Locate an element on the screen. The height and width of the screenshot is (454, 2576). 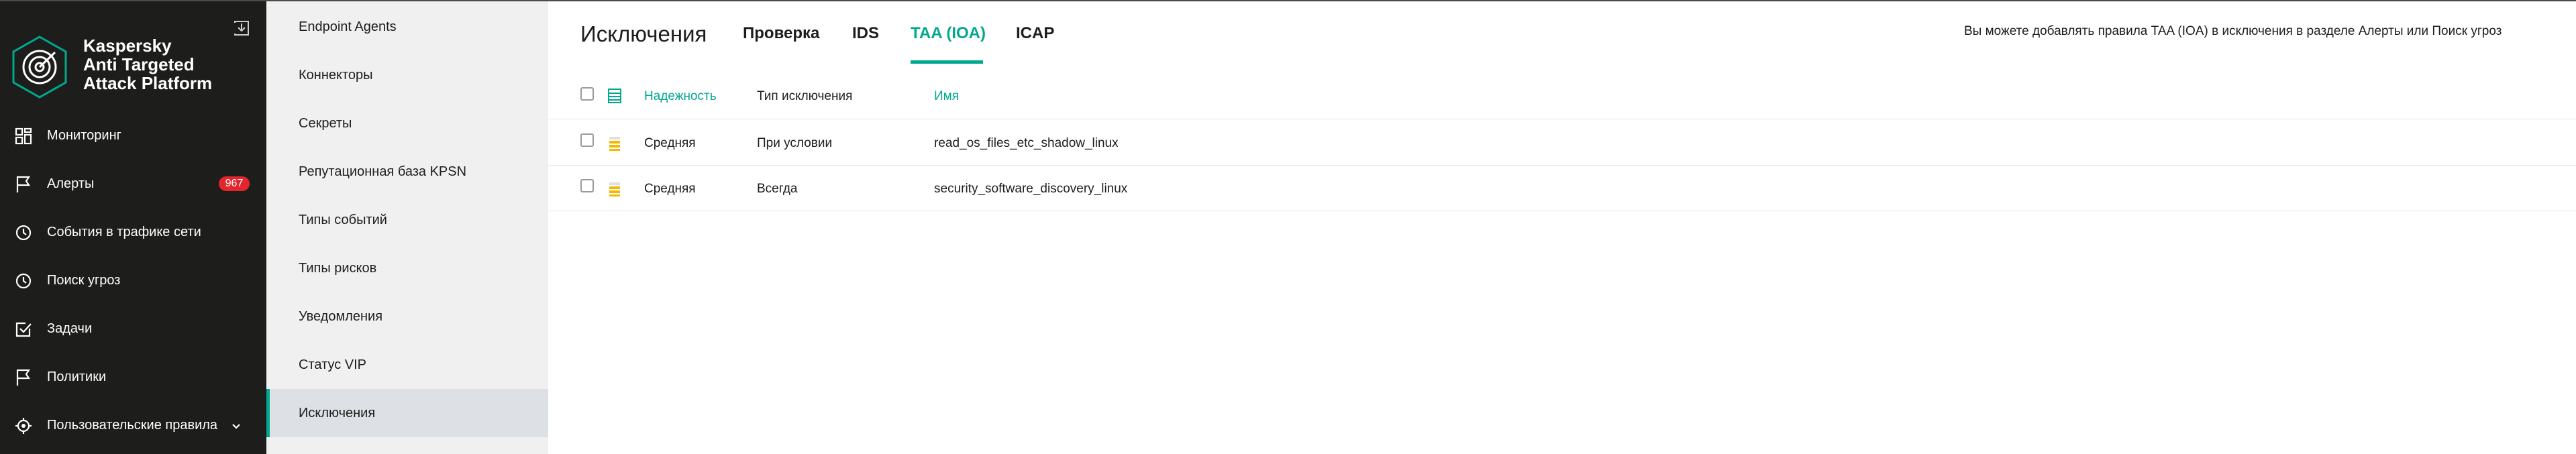
nav-item-policies: Политики is located at coordinates (133, 377).